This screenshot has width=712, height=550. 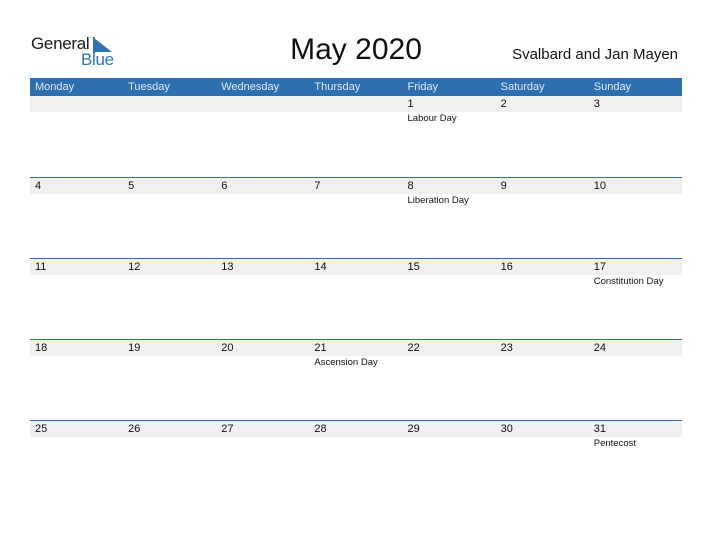 What do you see at coordinates (317, 186) in the screenshot?
I see `day-number: 7` at bounding box center [317, 186].